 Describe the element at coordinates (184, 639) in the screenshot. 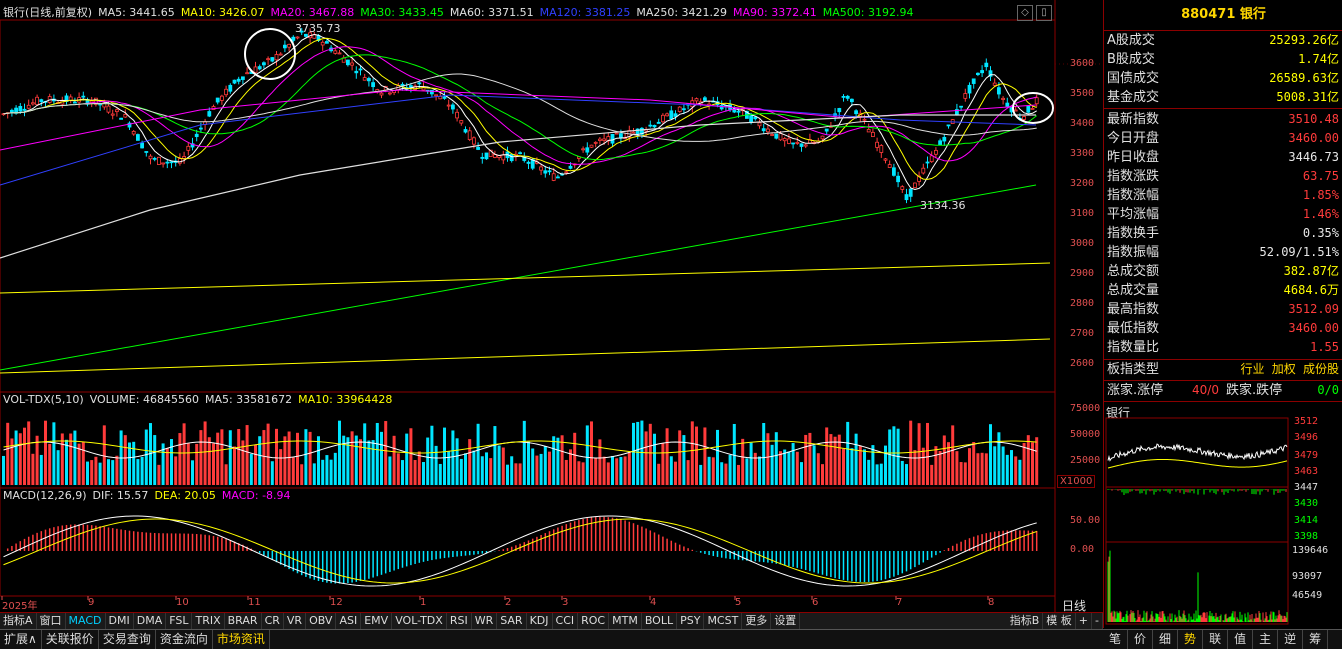

I see `bottom-tab: 资金流向` at that location.